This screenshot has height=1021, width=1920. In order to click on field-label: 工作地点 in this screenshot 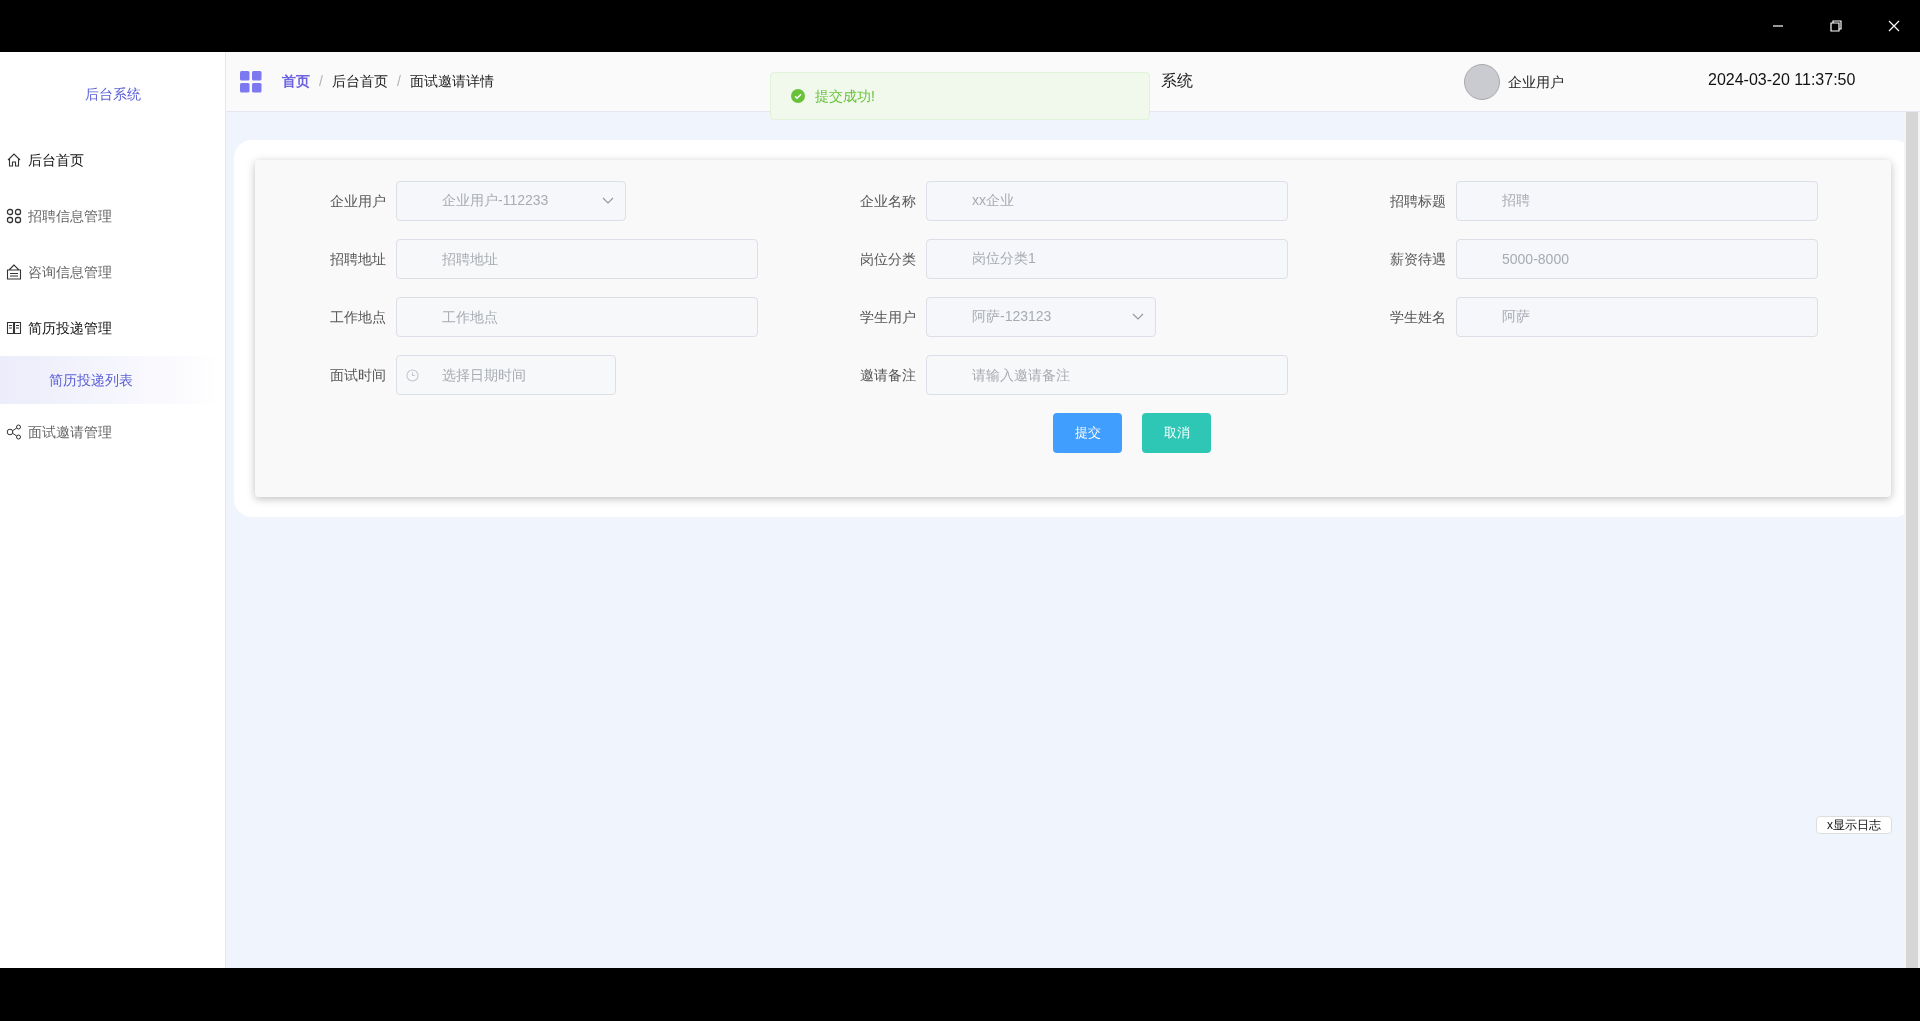, I will do `click(358, 317)`.